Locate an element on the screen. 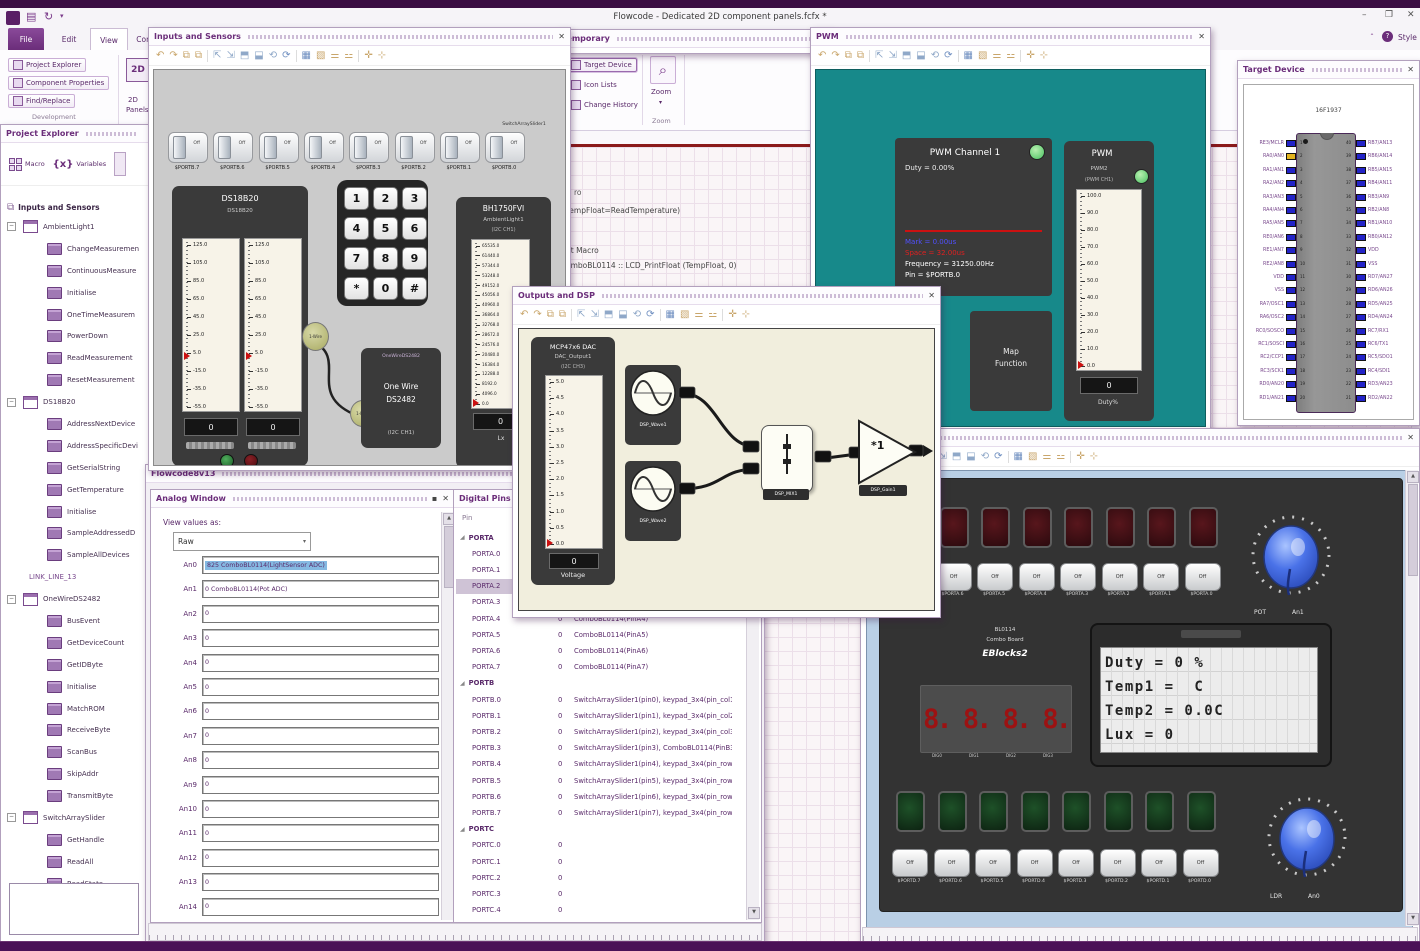  tab-file: File is located at coordinates (26, 39).